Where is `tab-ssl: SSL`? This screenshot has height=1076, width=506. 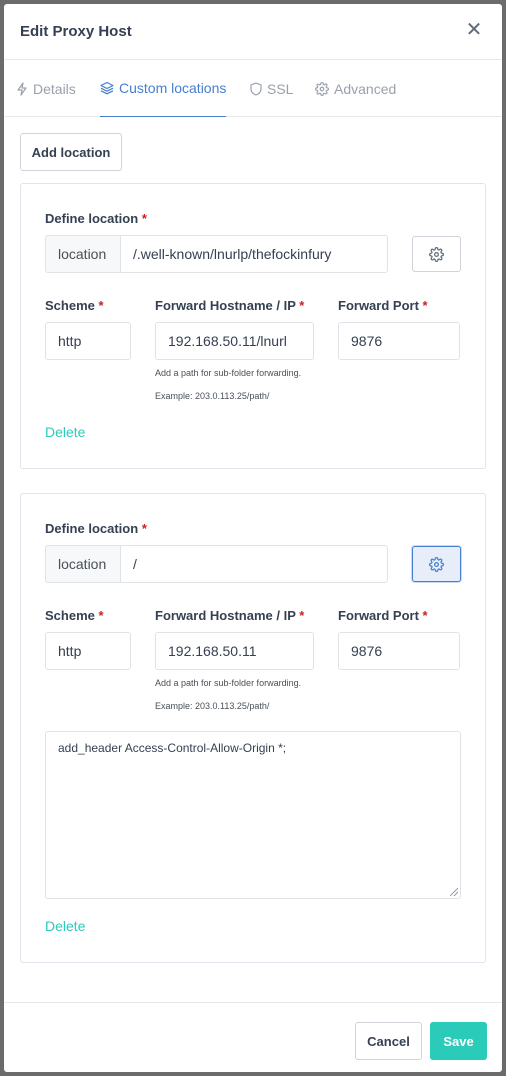
tab-ssl: SSL is located at coordinates (271, 88).